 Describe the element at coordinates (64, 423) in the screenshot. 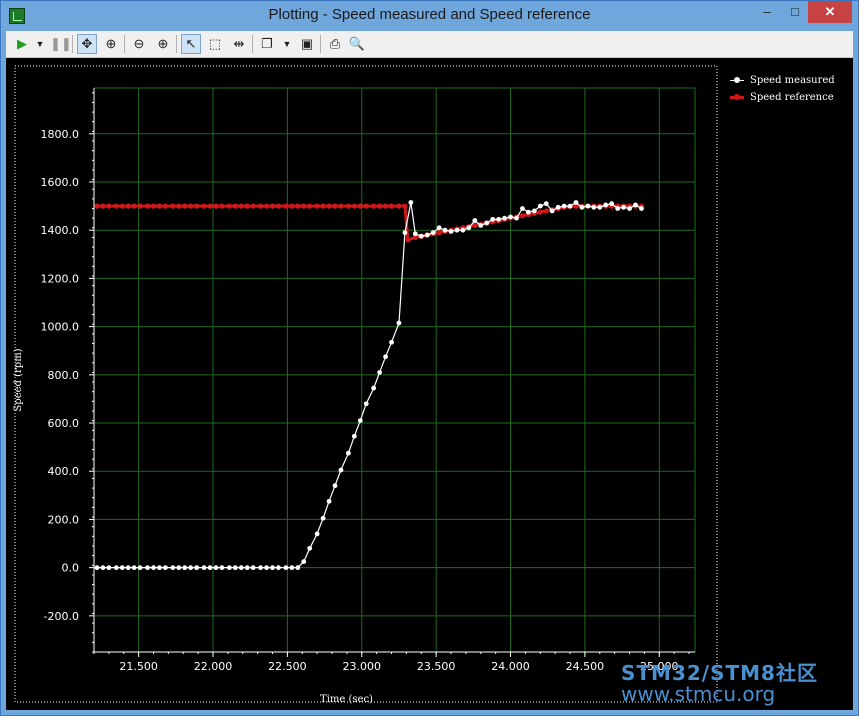

I see `y-tick-label: 600.0` at that location.